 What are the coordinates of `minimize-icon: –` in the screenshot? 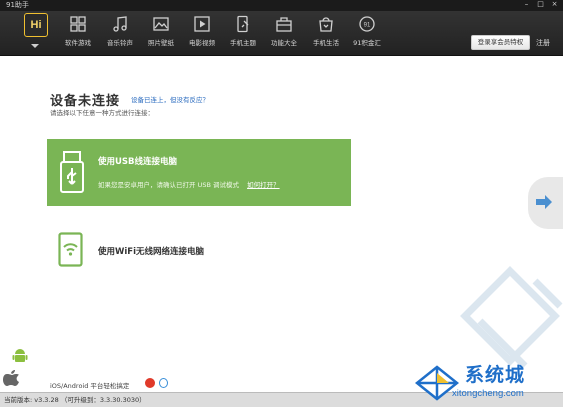 It's located at (526, 4).